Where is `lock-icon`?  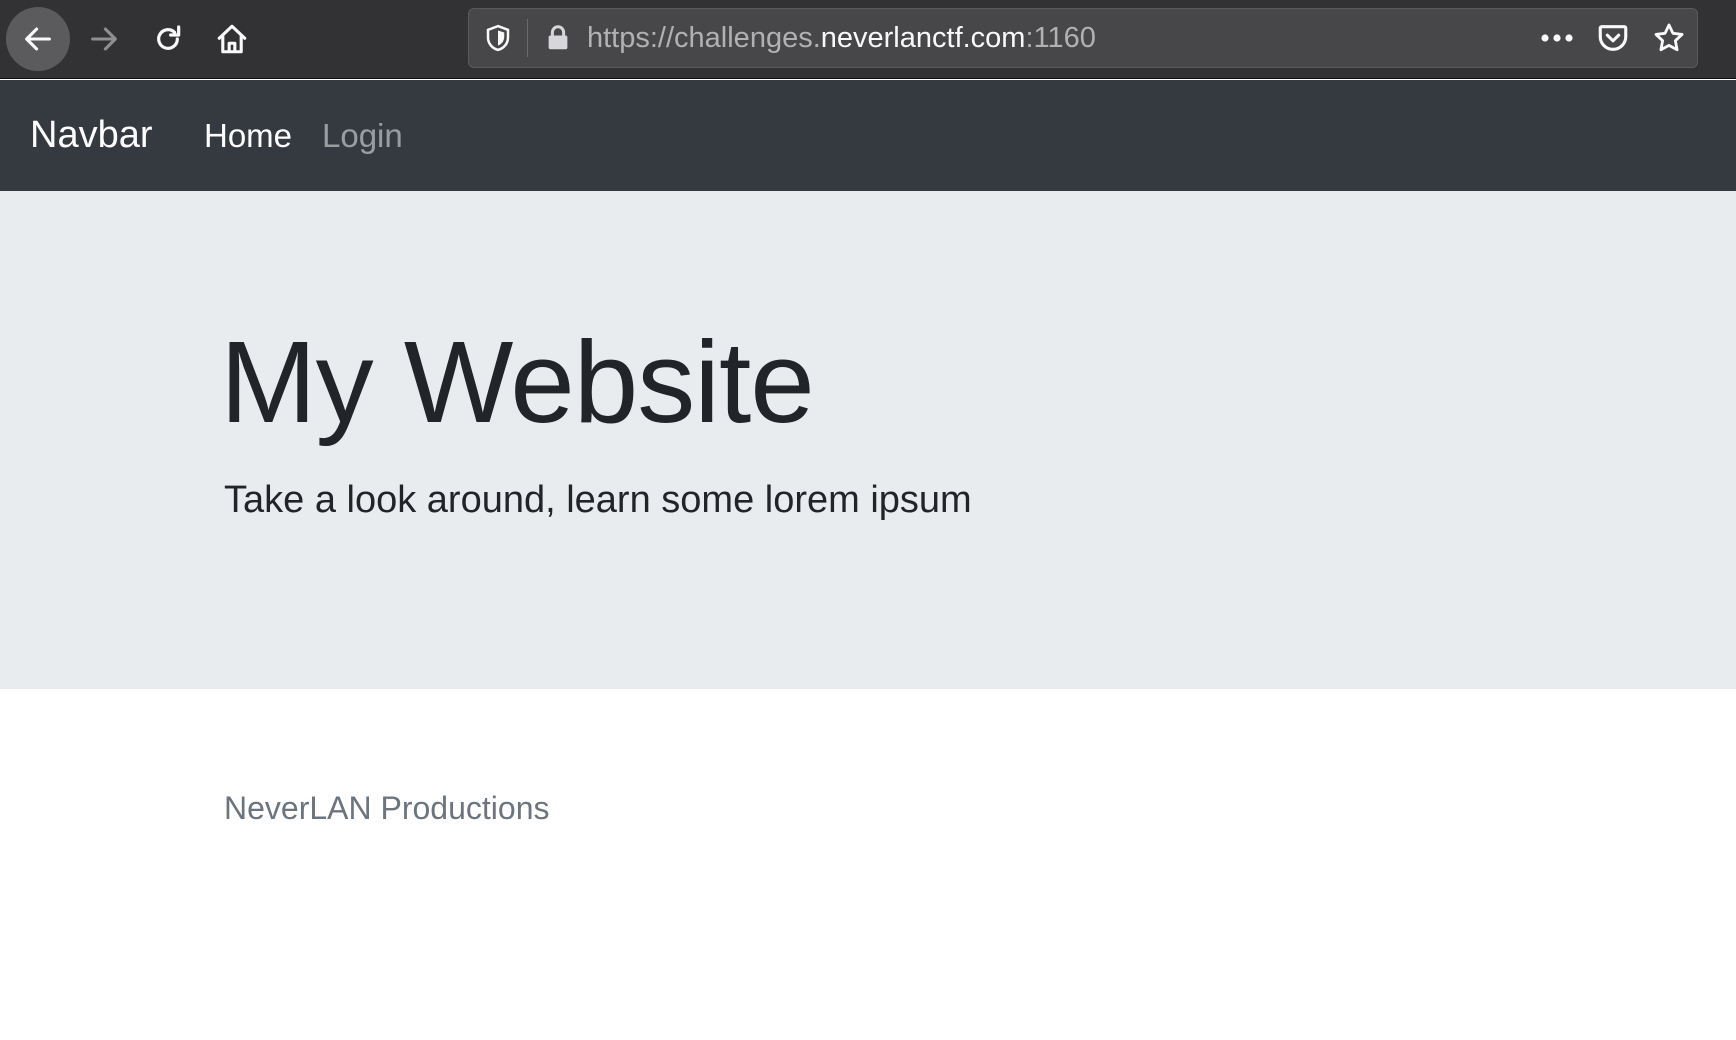
lock-icon is located at coordinates (558, 38).